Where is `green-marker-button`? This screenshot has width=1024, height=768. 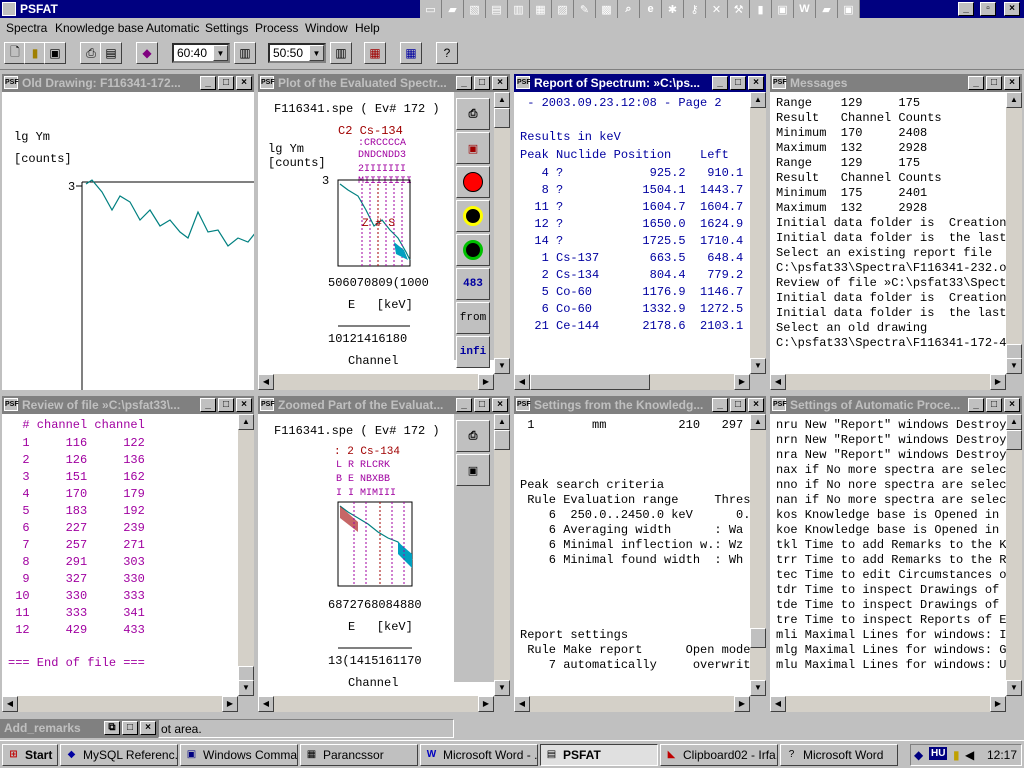
green-marker-button is located at coordinates (473, 250).